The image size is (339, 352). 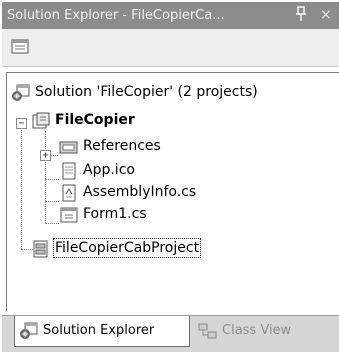 I want to click on tab-solution-explorer: Solution Explorer, so click(x=102, y=331).